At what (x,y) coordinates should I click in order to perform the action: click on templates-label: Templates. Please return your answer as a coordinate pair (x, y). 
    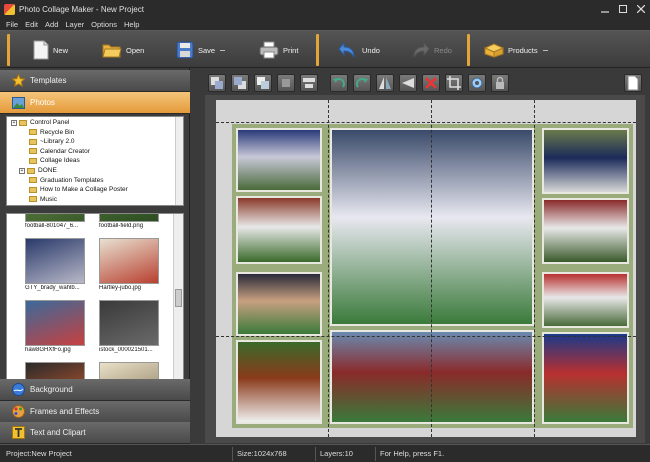
    Looking at the image, I should click on (48, 80).